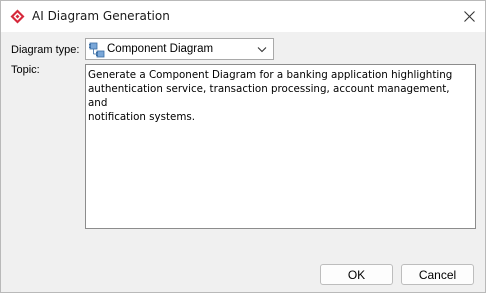 The image size is (486, 293). I want to click on close-button, so click(469, 16).